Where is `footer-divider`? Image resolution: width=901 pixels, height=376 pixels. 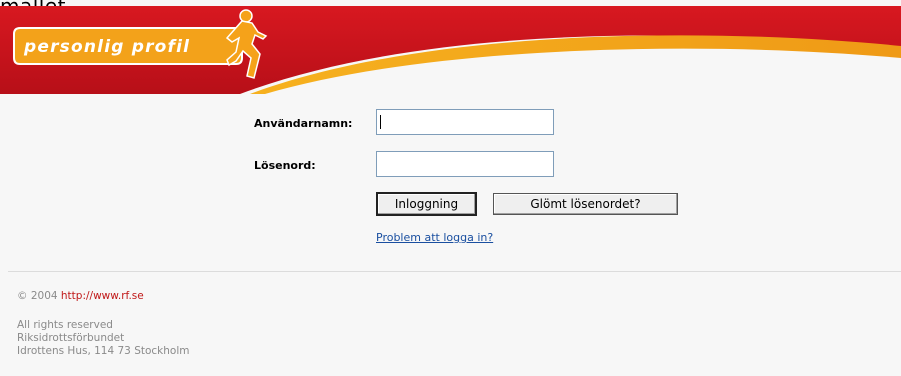 footer-divider is located at coordinates (454, 271).